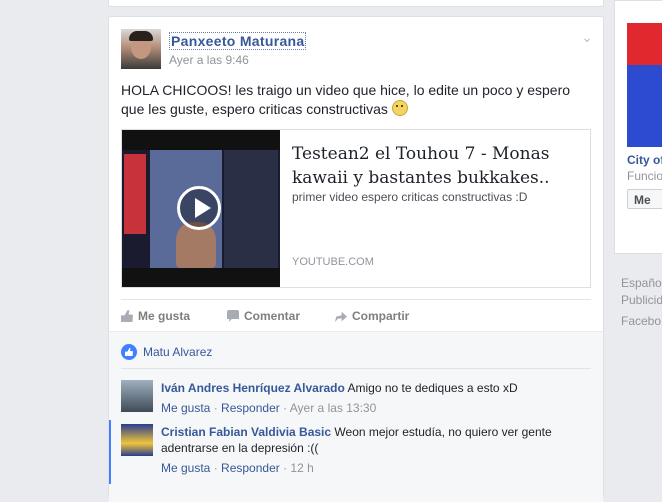 This screenshot has width=662, height=502. I want to click on footer-facebook-link: Facebo, so click(641, 321).